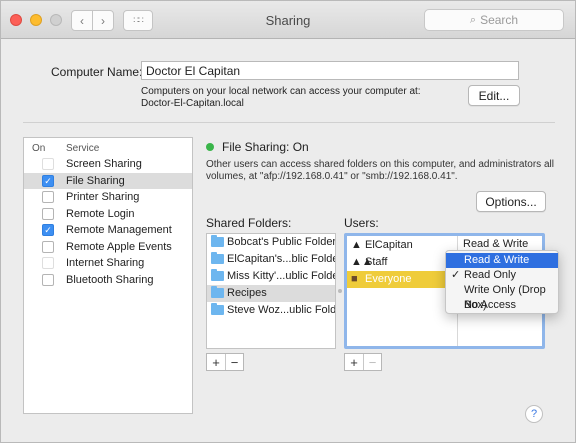  What do you see at coordinates (340, 291) in the screenshot?
I see `splitter-handle` at bounding box center [340, 291].